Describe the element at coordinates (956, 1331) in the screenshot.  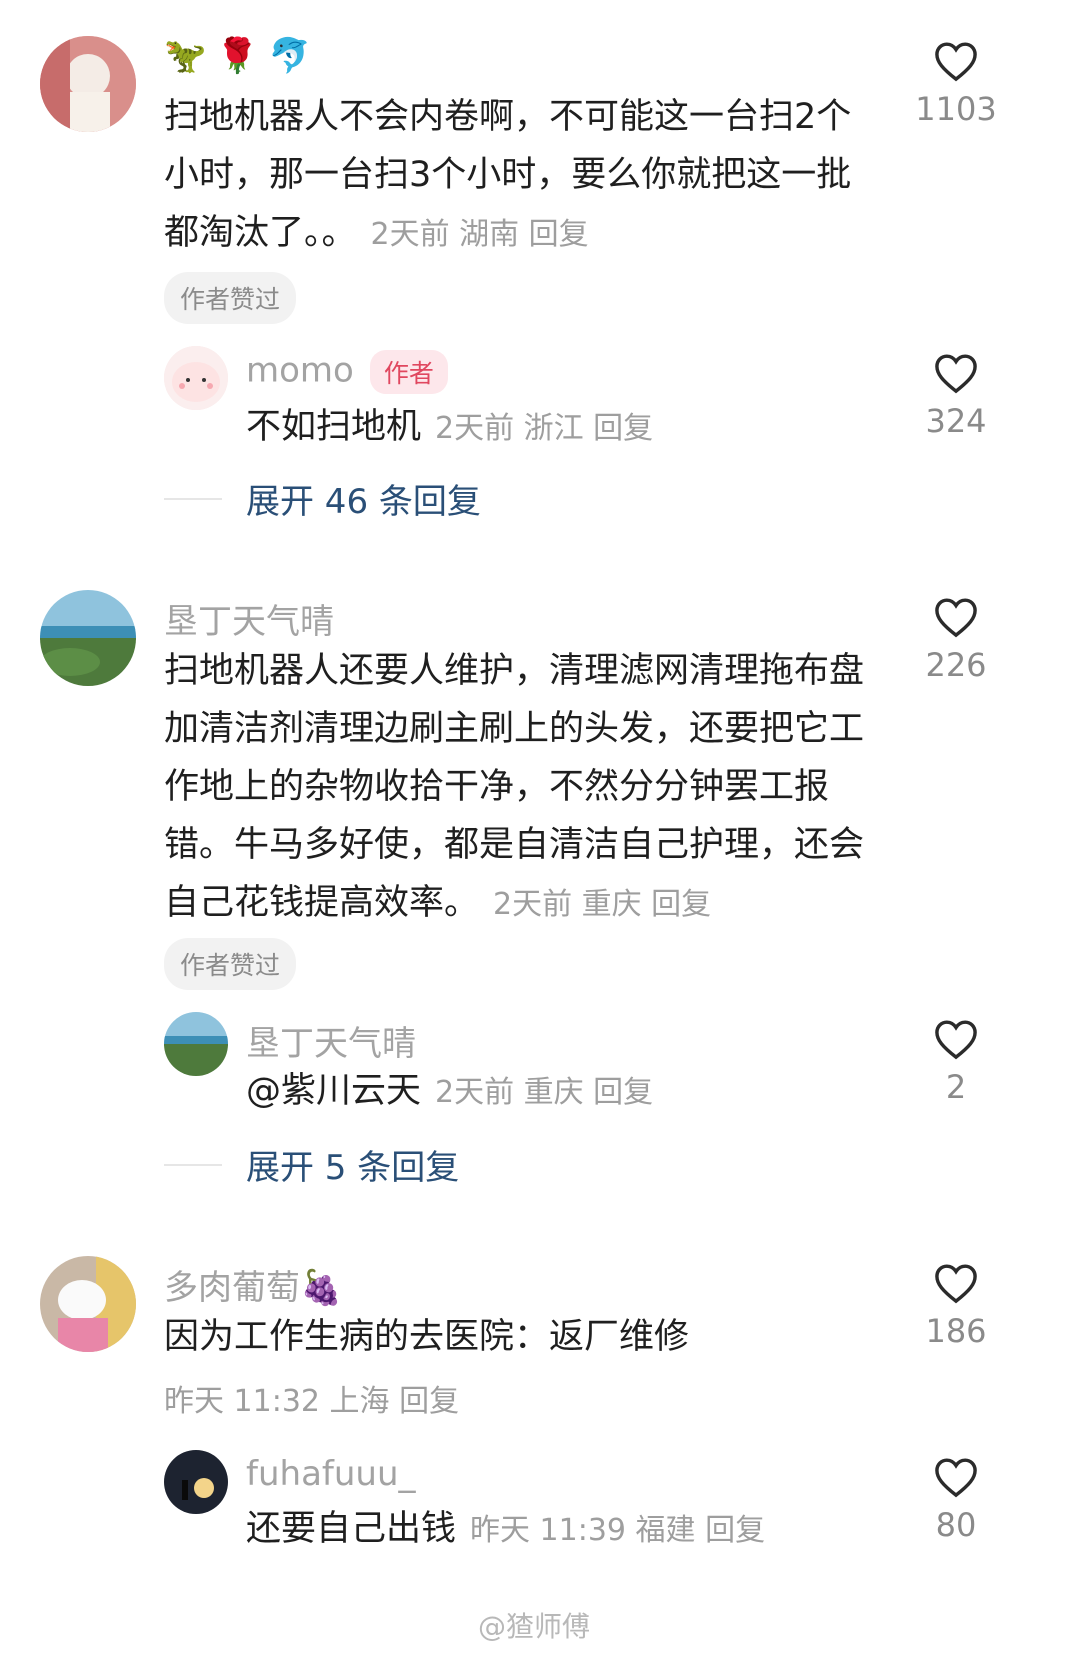
I see `like-count: 186` at that location.